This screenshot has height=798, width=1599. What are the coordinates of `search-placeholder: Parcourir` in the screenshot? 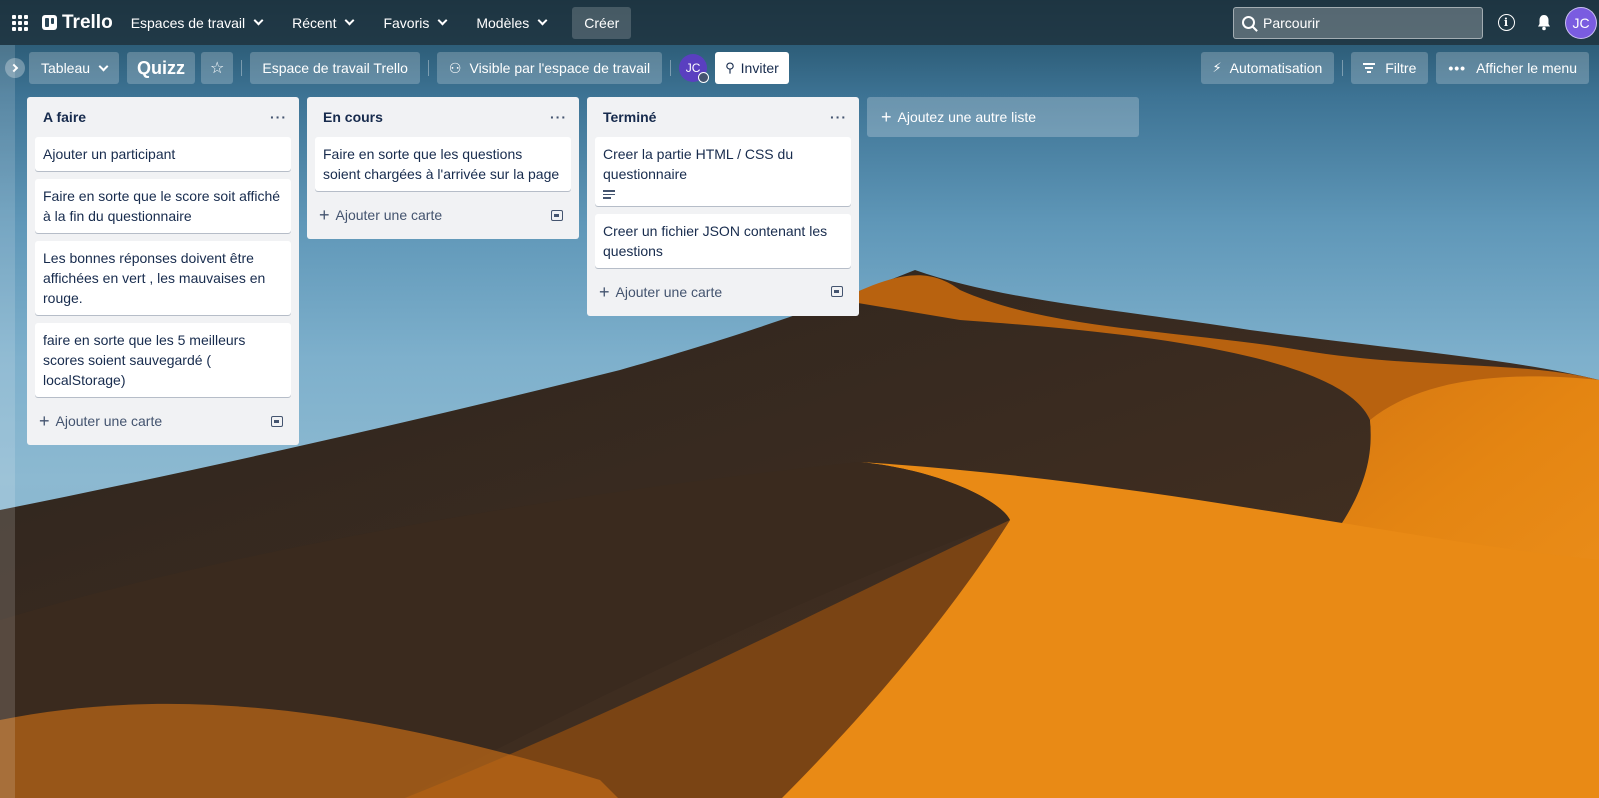 It's located at (1291, 22).